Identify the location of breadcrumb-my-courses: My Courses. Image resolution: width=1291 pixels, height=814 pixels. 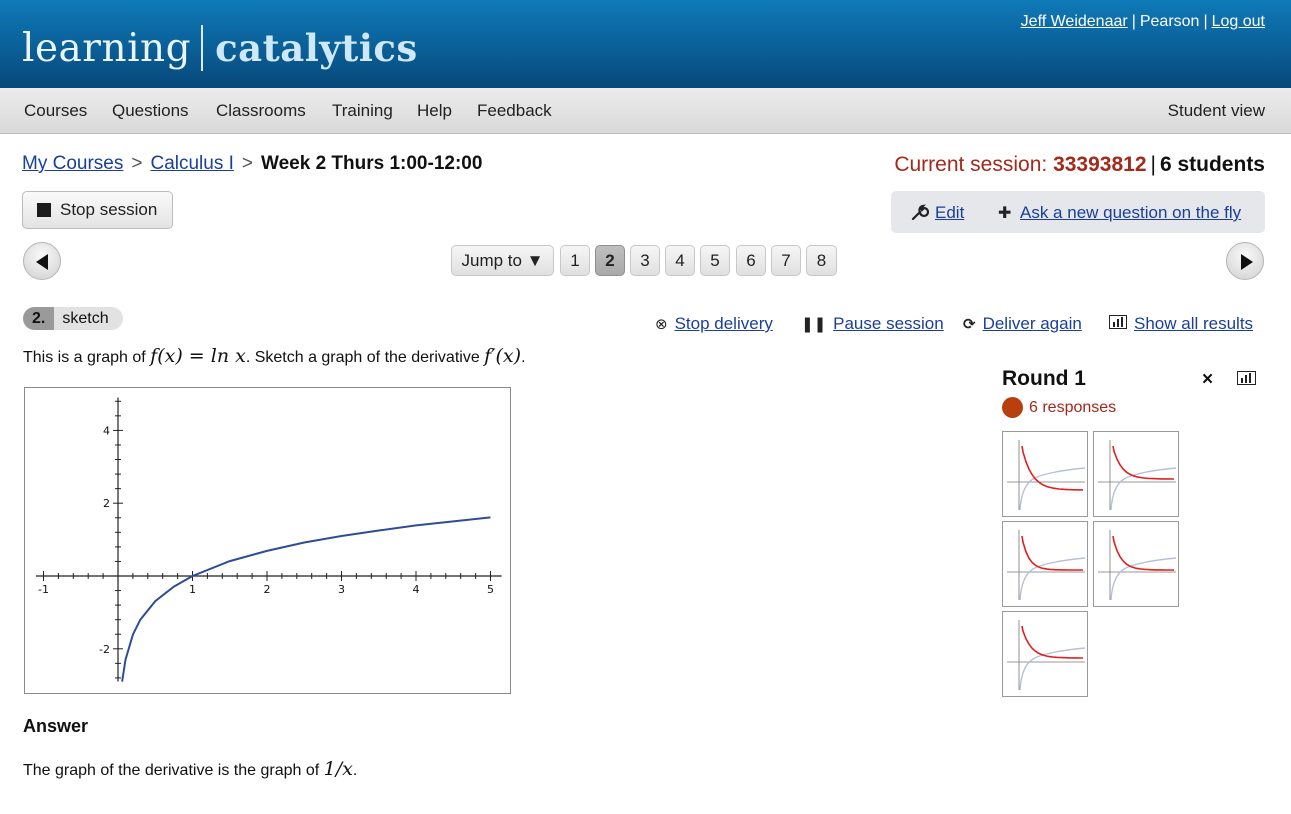
(72, 163).